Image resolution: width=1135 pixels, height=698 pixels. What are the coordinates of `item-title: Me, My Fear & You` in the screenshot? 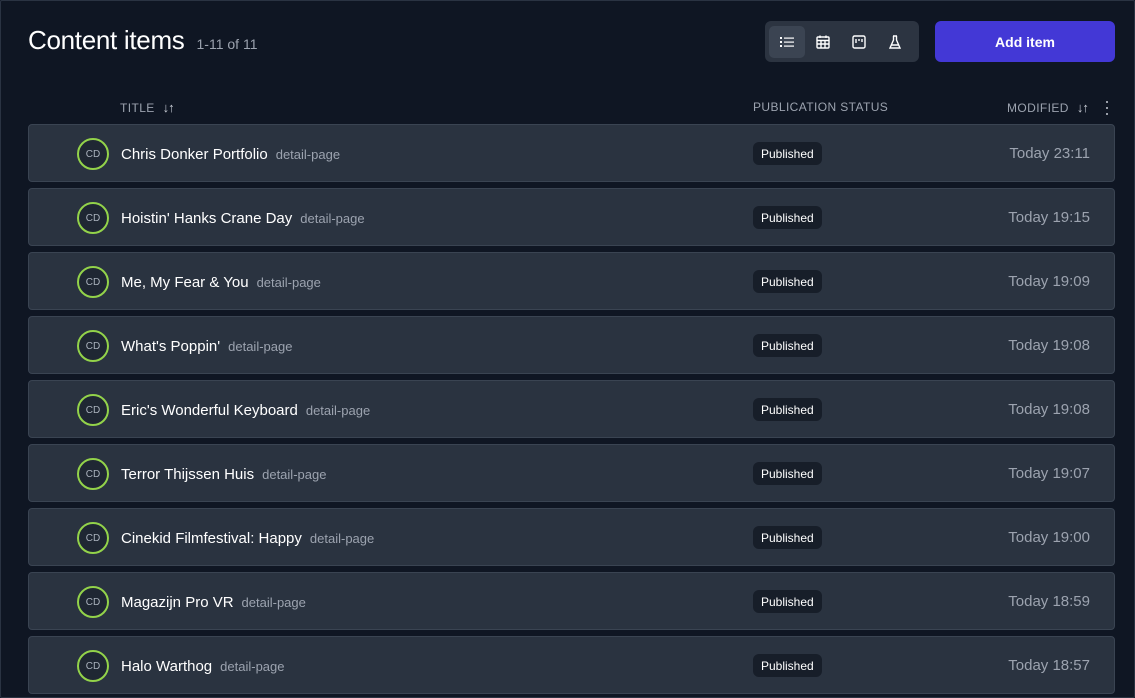 It's located at (185, 282).